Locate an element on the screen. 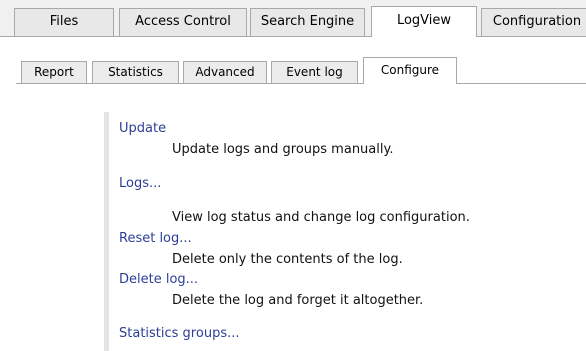 The width and height of the screenshot is (586, 351). update-link: Update is located at coordinates (142, 128).